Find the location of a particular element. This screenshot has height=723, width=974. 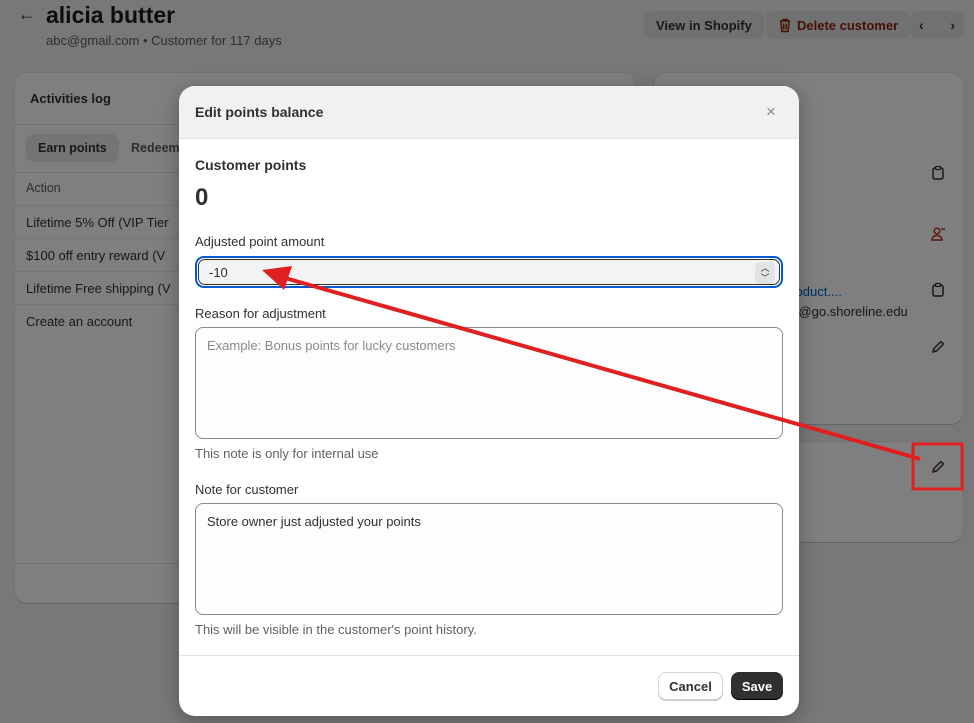

number-stepper: ︿ ﹀ is located at coordinates (765, 273).